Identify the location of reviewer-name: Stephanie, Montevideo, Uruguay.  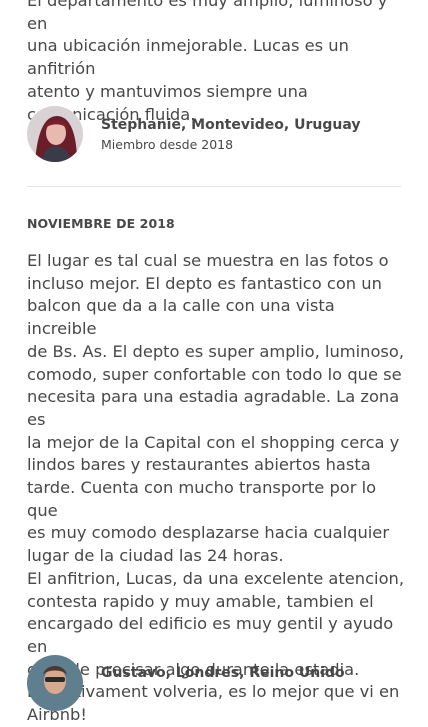
(231, 125).